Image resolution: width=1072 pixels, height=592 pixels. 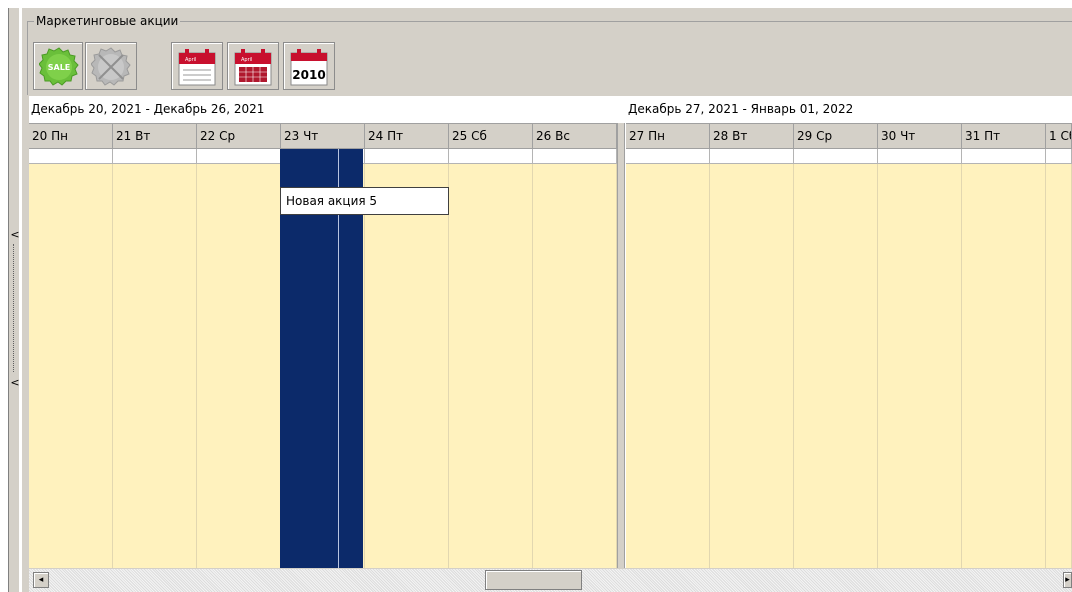 I want to click on day-header: 22 Ср, so click(x=239, y=136).